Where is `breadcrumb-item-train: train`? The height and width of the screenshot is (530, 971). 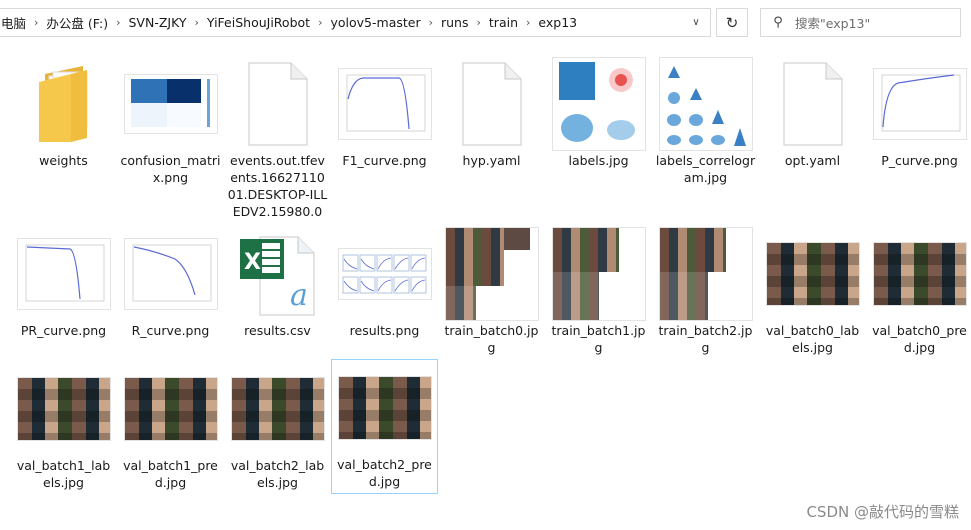
breadcrumb-item-train: train is located at coordinates (503, 22).